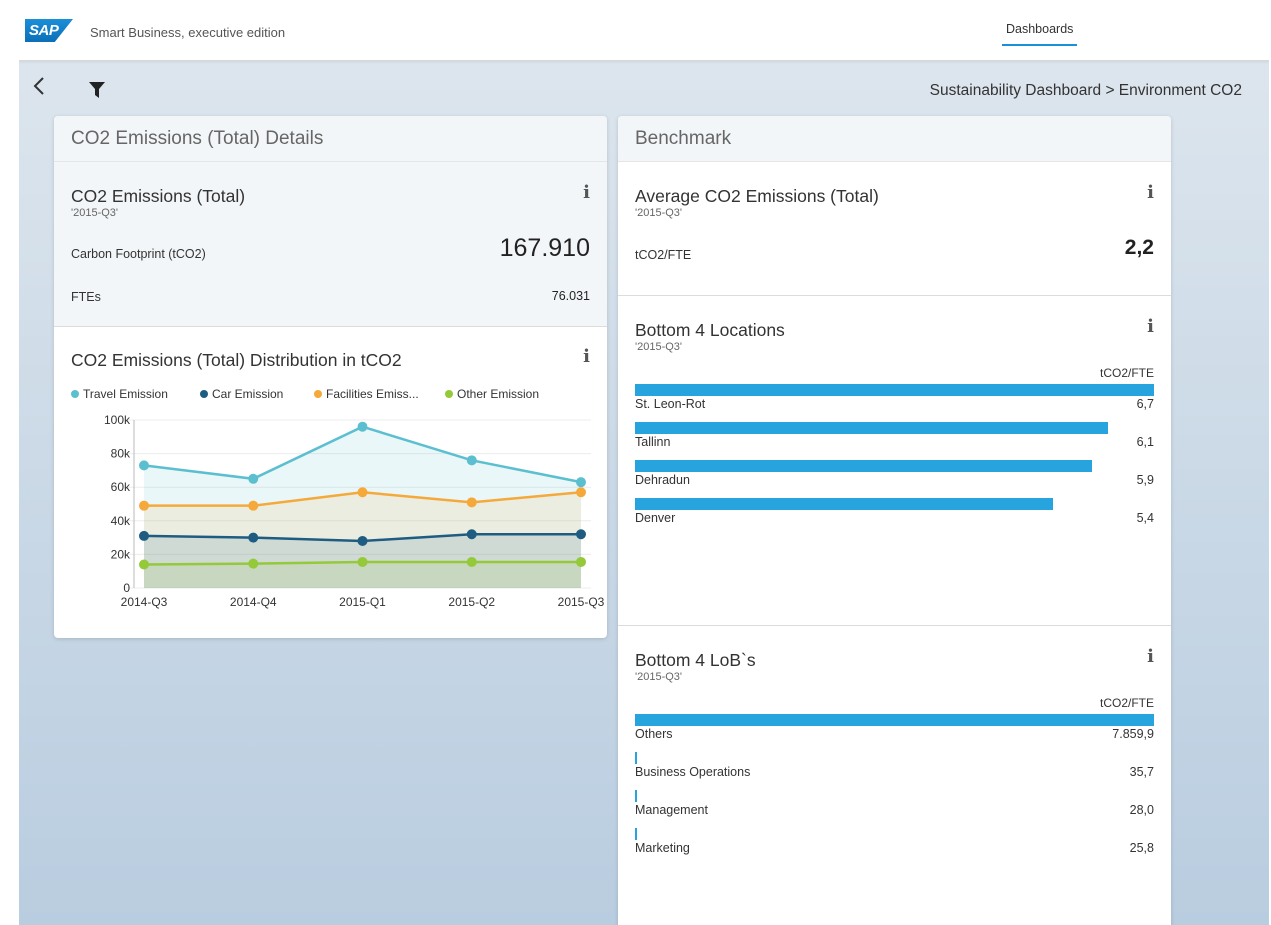  What do you see at coordinates (1040, 34) in the screenshot?
I see `tab-dashboards: Dashboards` at bounding box center [1040, 34].